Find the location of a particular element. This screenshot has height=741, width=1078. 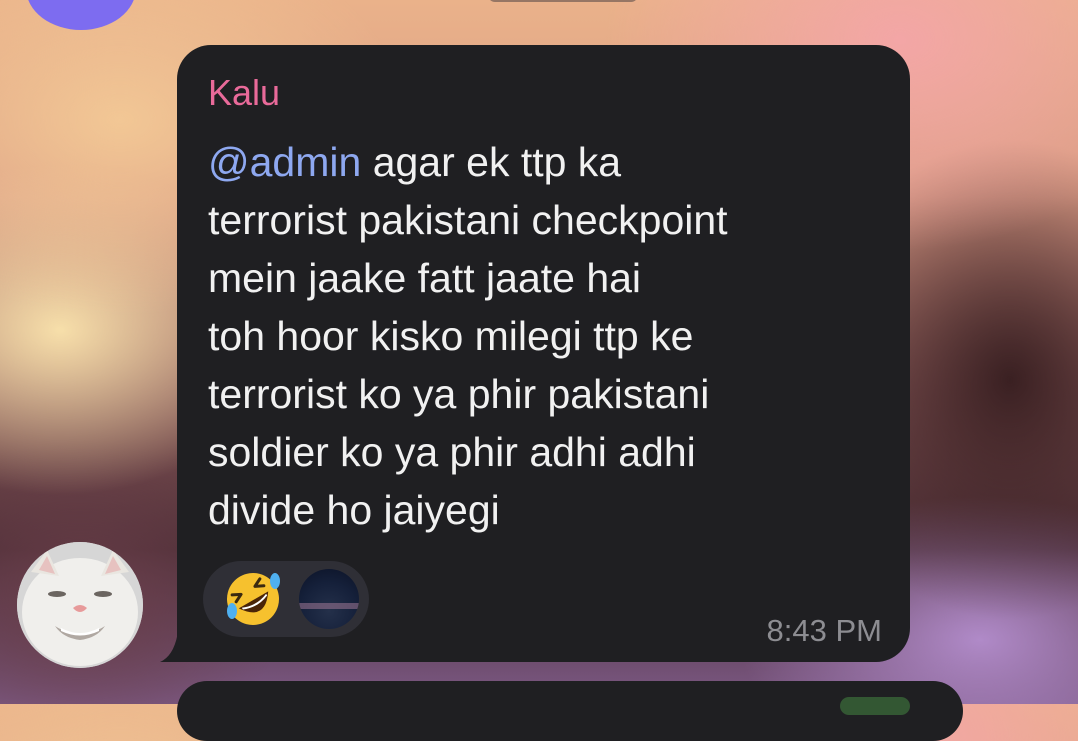

message-line: soldier ko ya phir adhi adhi is located at coordinates (452, 452).